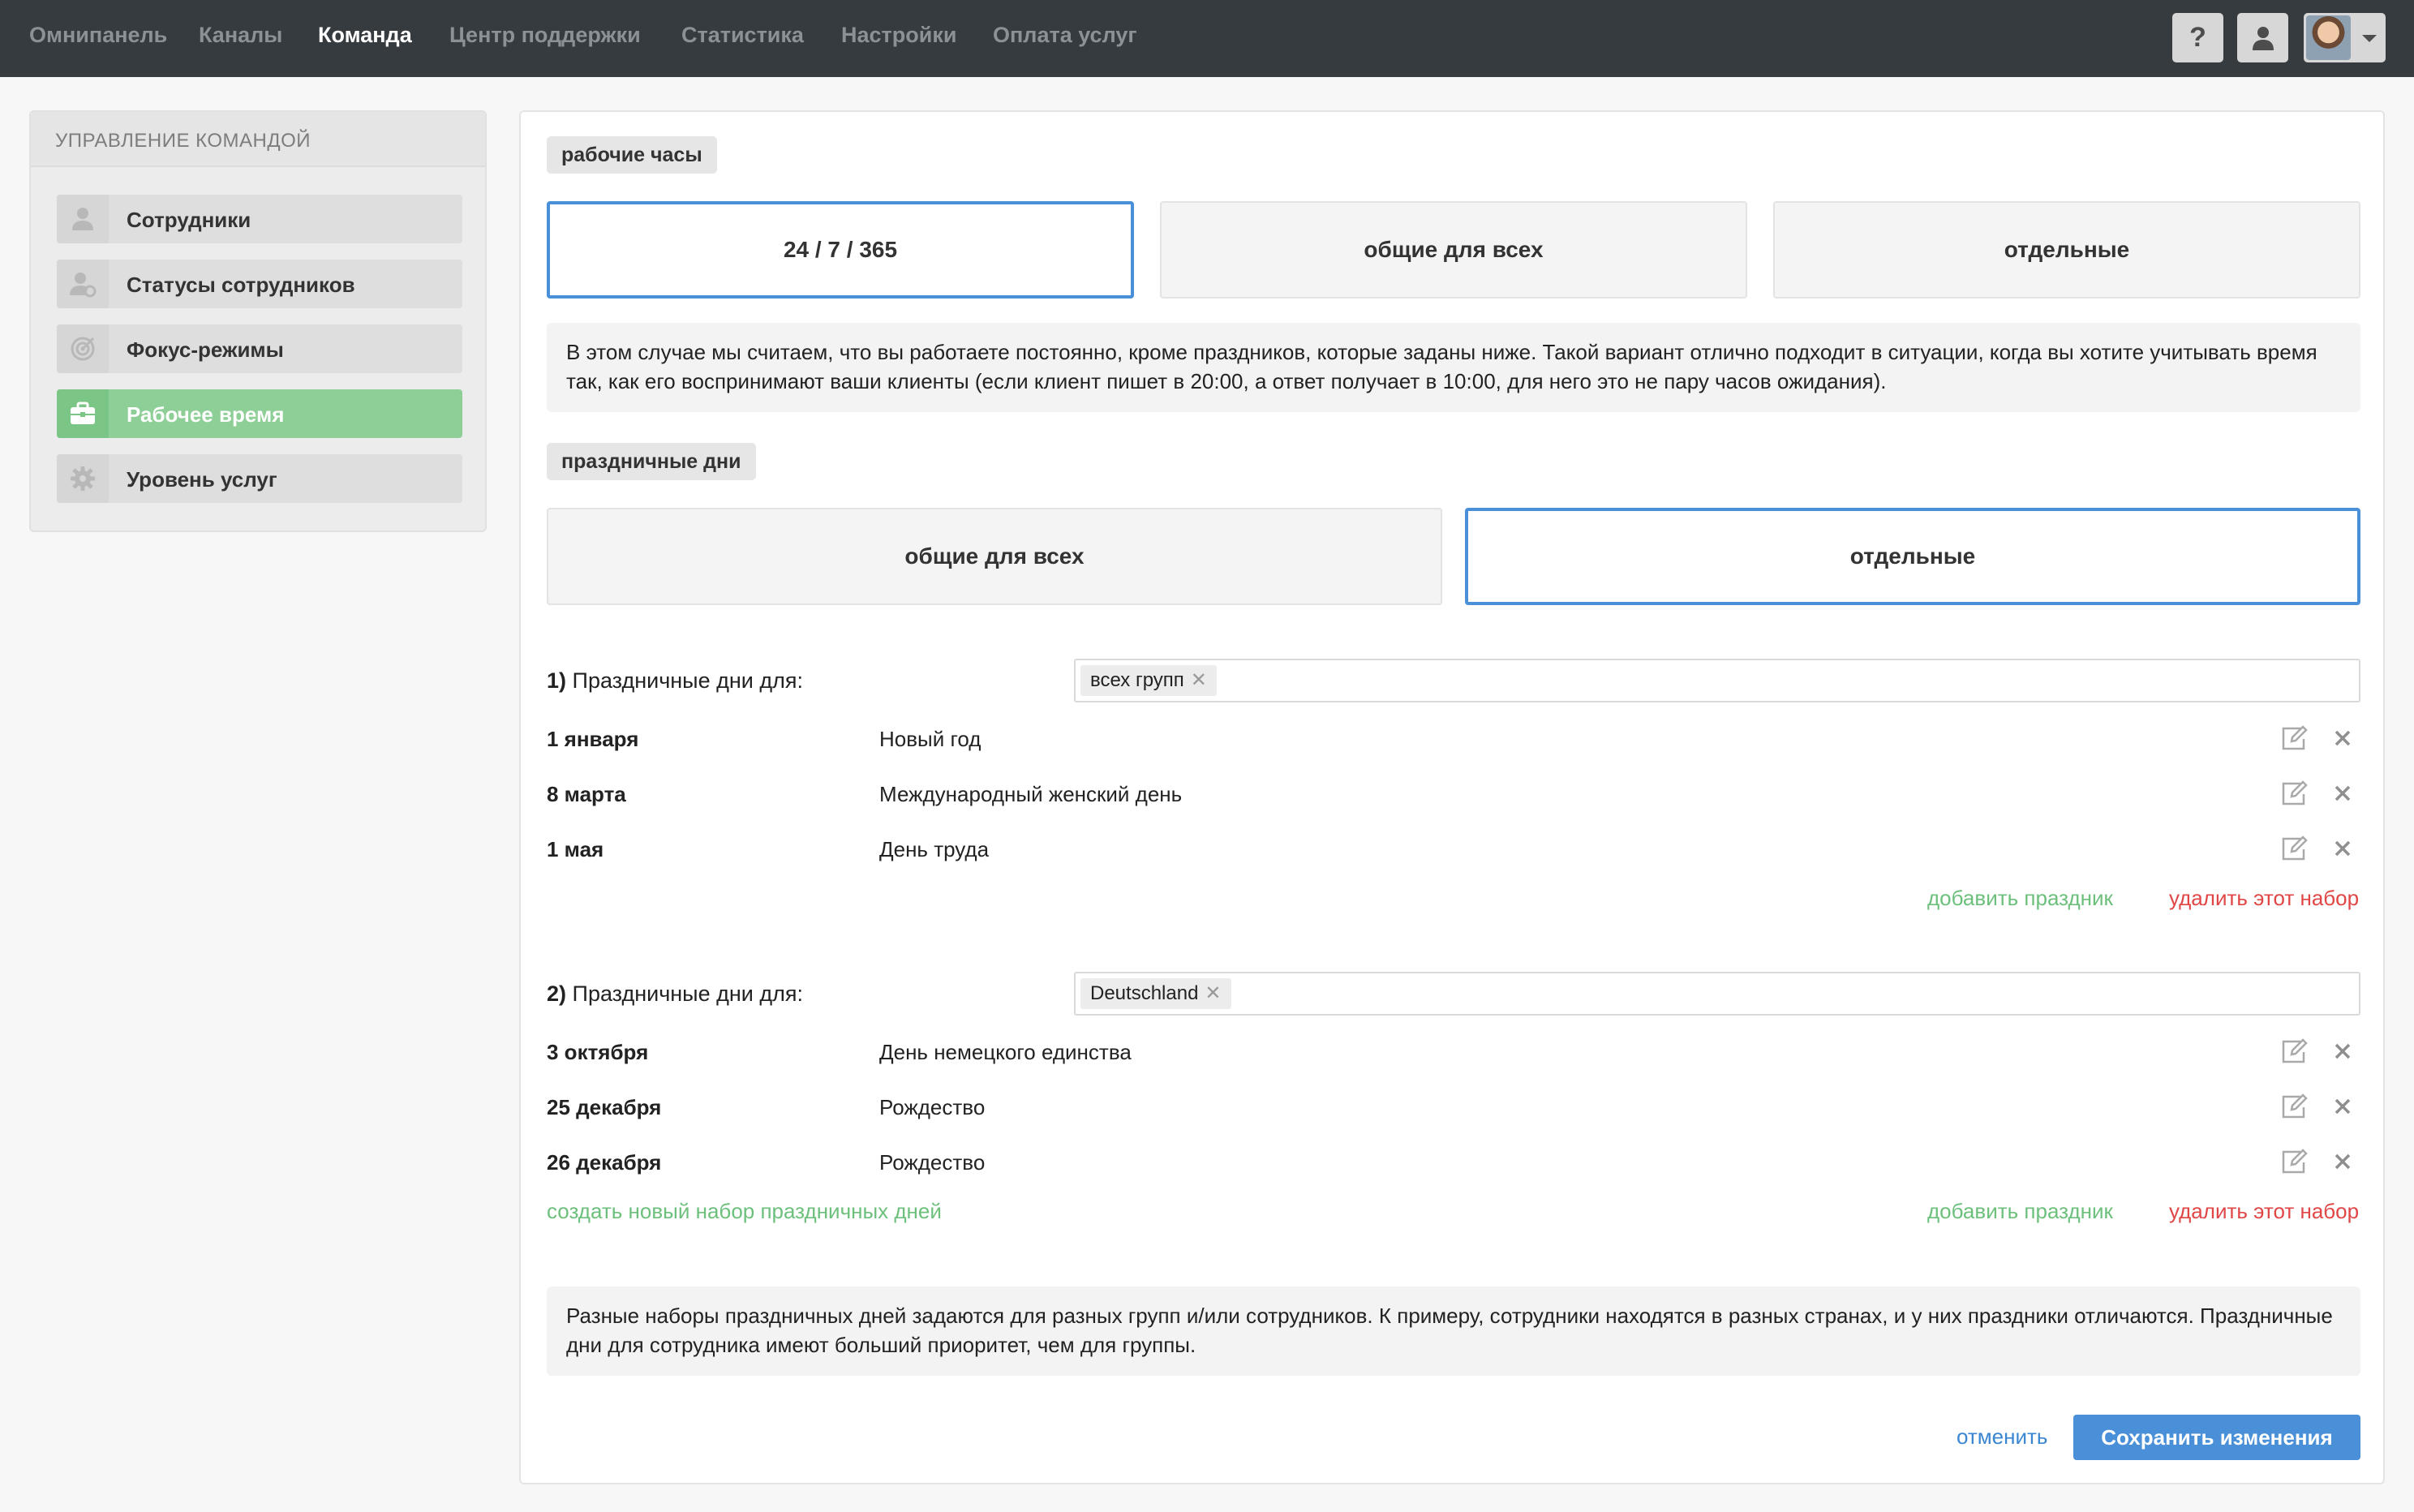 The height and width of the screenshot is (1512, 2414). What do you see at coordinates (593, 739) in the screenshot?
I see `holiday-date: 1 января` at bounding box center [593, 739].